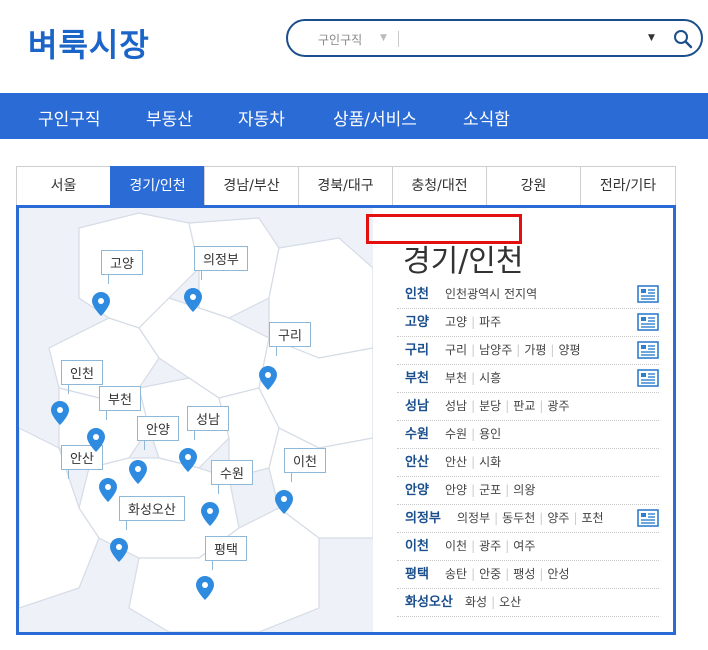 This screenshot has height=650, width=708. Describe the element at coordinates (69, 117) in the screenshot. I see `nav-item-jobs: 구인구직` at that location.